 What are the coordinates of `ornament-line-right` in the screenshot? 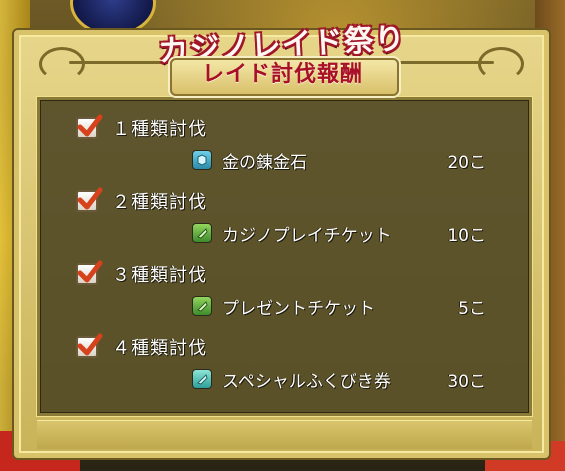 It's located at (439, 62).